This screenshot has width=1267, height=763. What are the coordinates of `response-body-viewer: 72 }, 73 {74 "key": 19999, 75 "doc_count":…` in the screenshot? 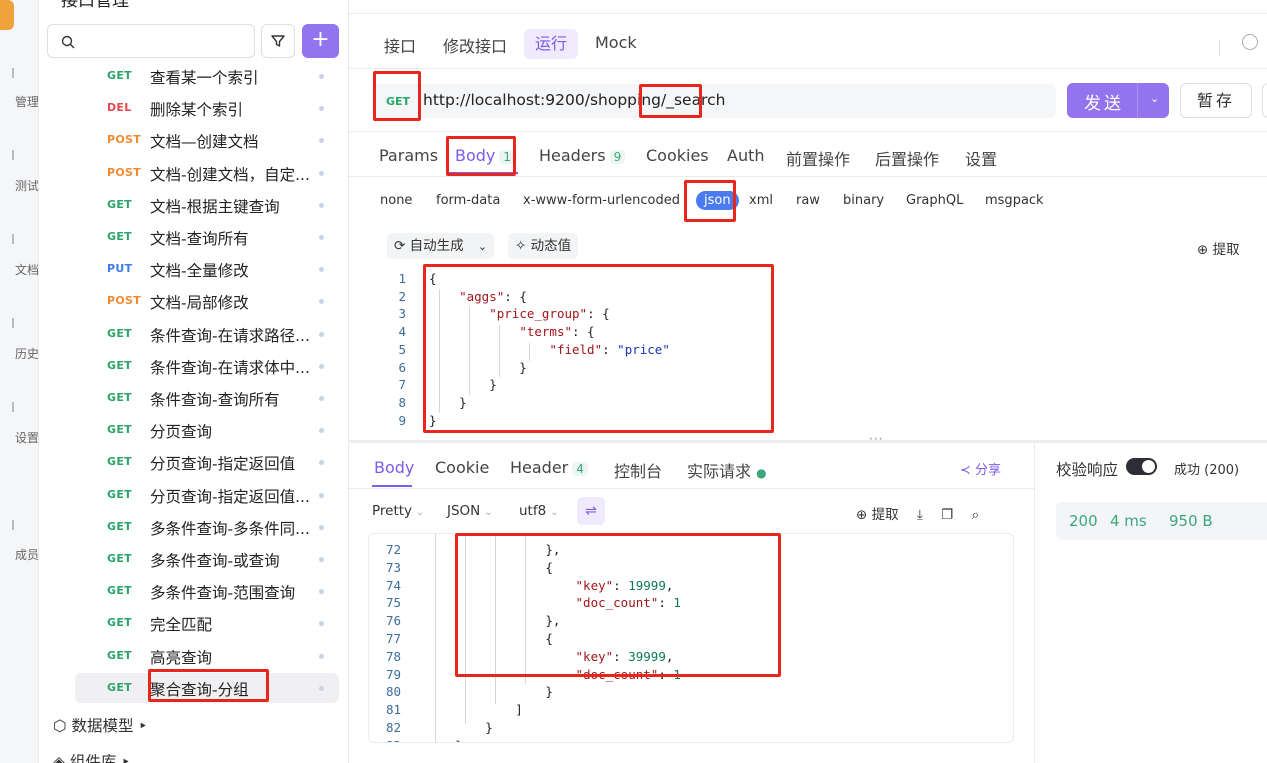 It's located at (691, 638).